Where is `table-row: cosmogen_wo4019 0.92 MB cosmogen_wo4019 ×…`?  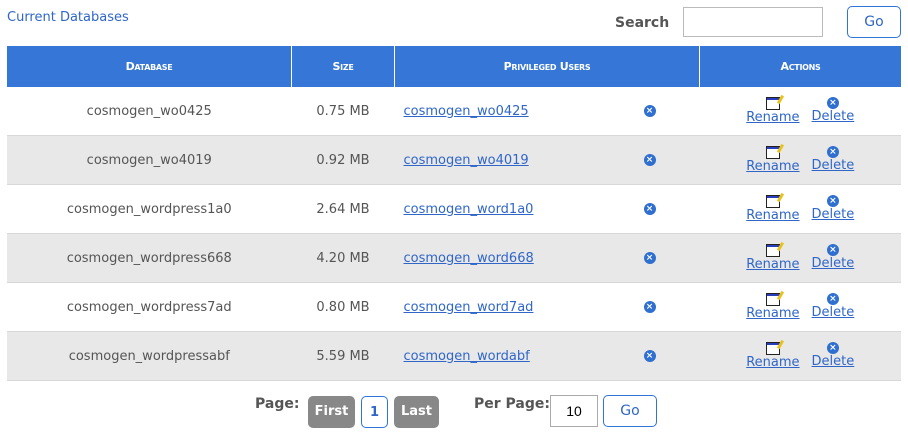
table-row: cosmogen_wo4019 0.92 MB cosmogen_wo4019 ×… is located at coordinates (454, 160).